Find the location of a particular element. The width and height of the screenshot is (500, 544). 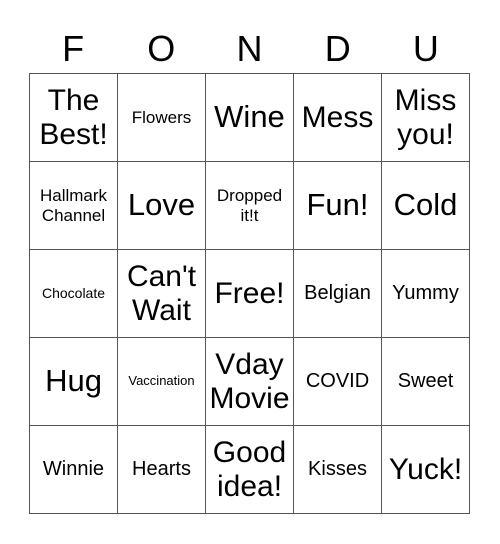

bingo-cell: Flowers is located at coordinates (162, 118).